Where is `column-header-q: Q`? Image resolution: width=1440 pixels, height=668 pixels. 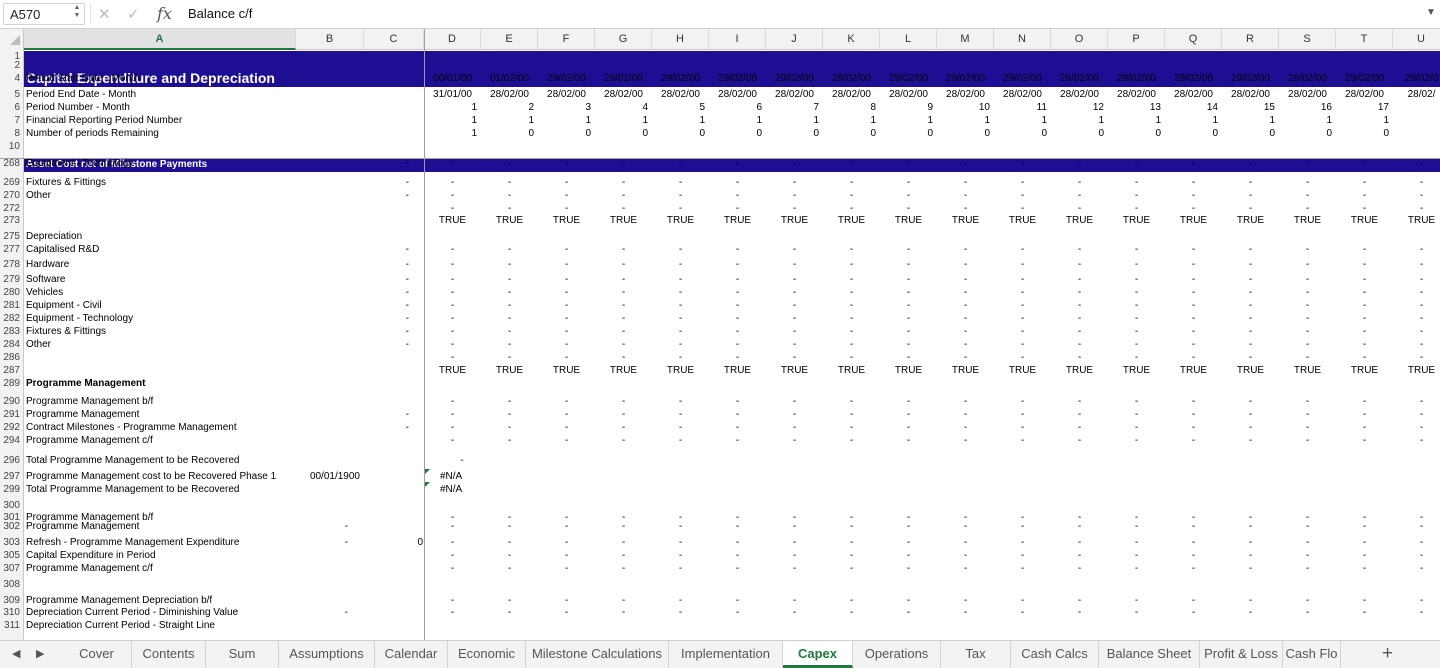 column-header-q: Q is located at coordinates (1193, 39).